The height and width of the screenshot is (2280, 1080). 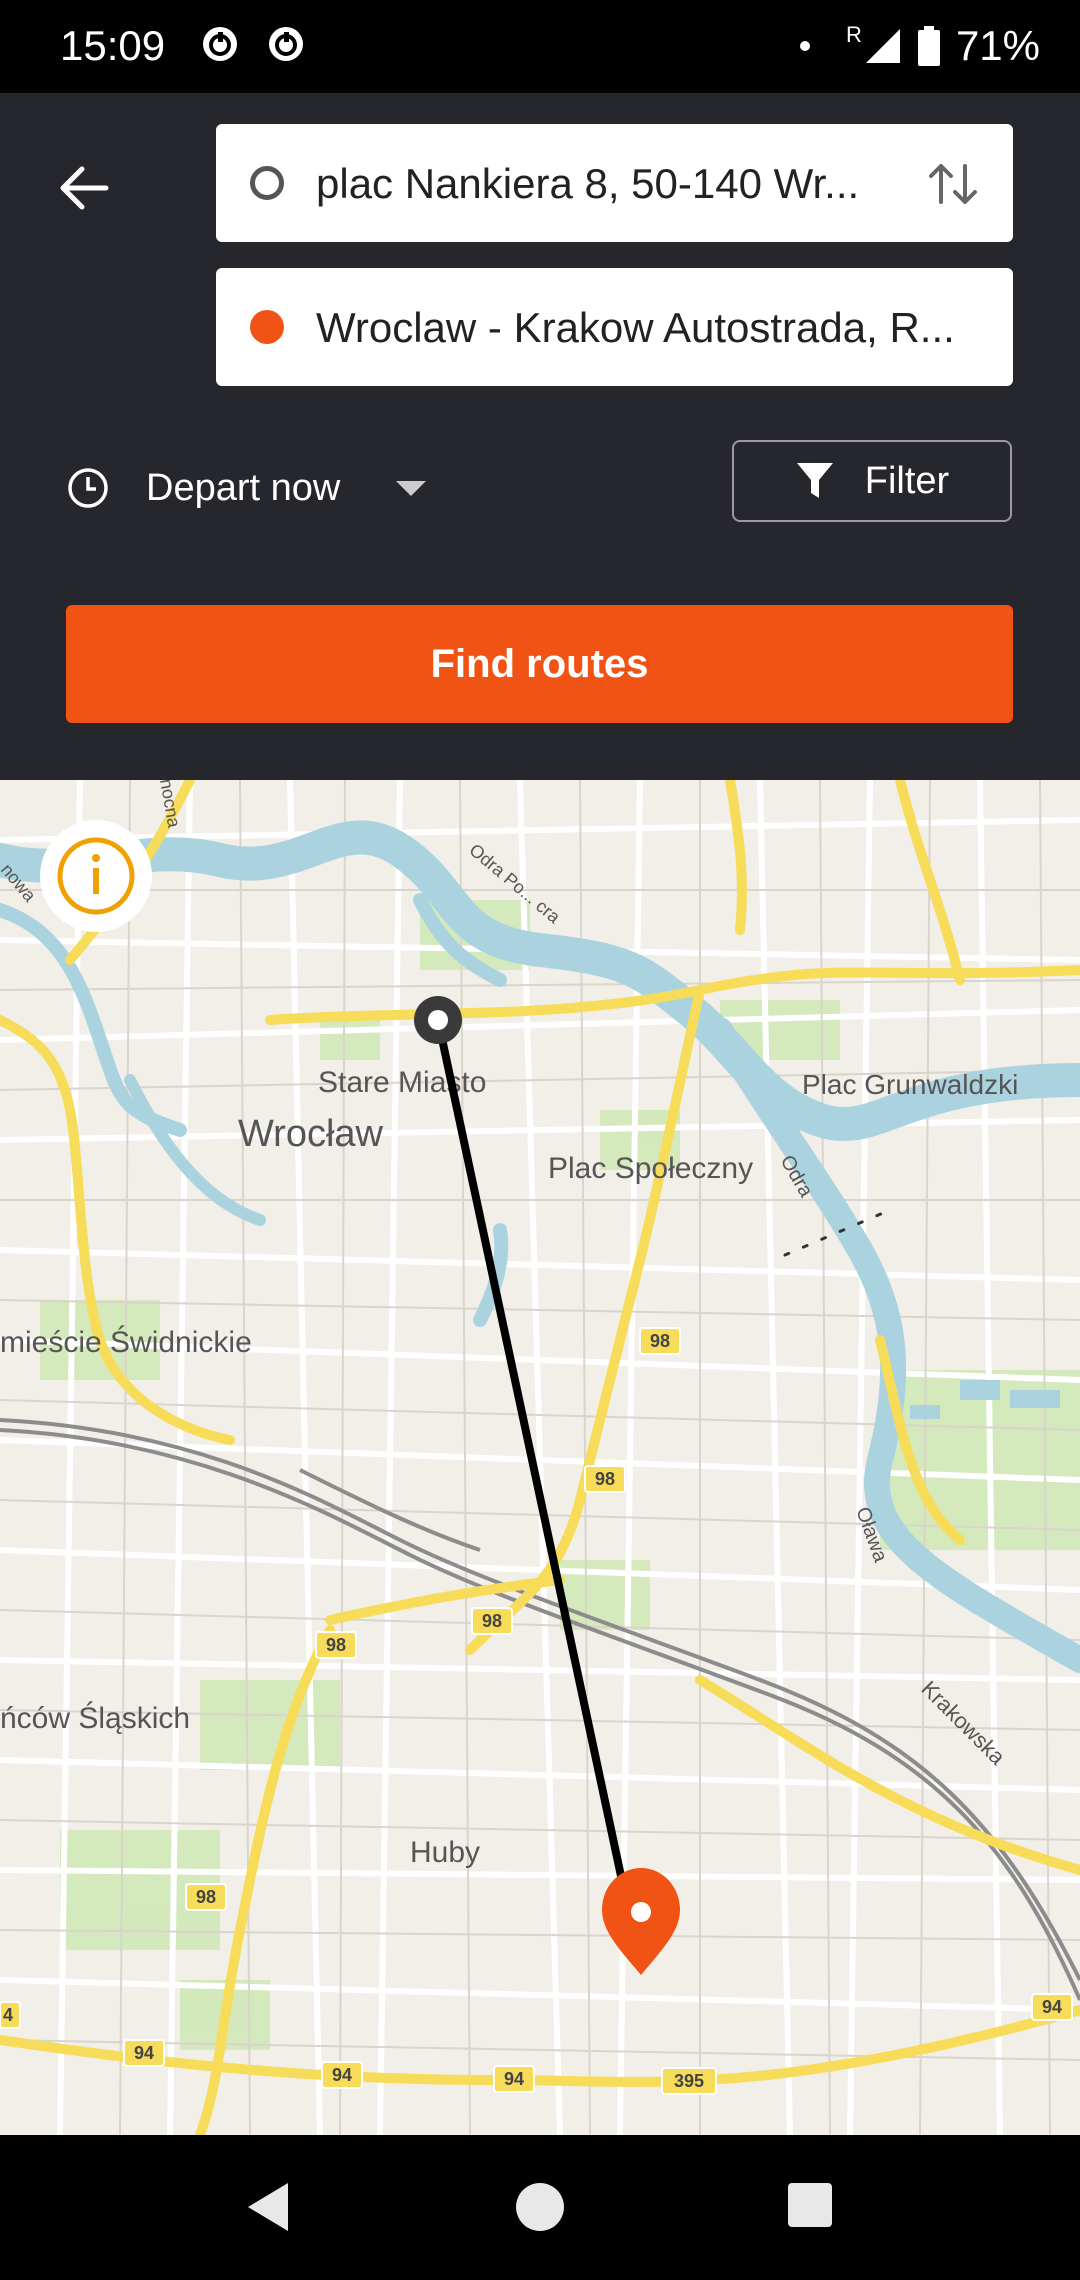 What do you see at coordinates (85, 188) in the screenshot?
I see `arrow-left-icon` at bounding box center [85, 188].